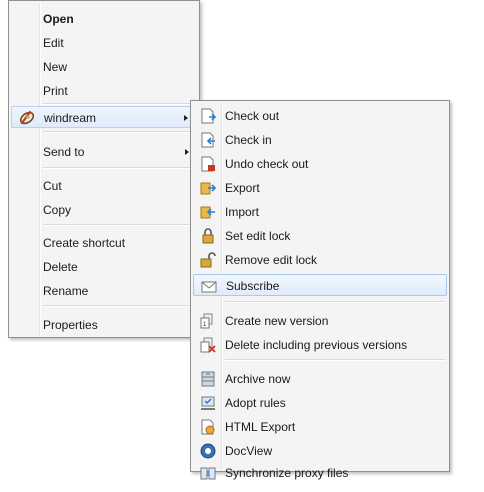 Image resolution: width=484 pixels, height=492 pixels. What do you see at coordinates (320, 427) in the screenshot?
I see `submenu-item-html-export: HTML Export` at bounding box center [320, 427].